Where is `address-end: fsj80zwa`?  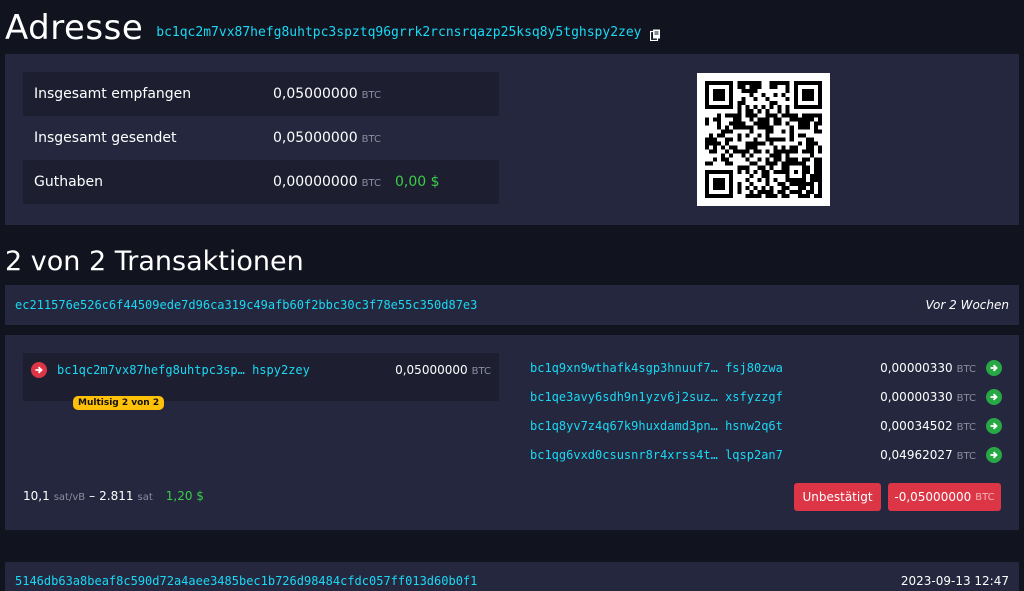
address-end: fsj80zwa is located at coordinates (754, 367).